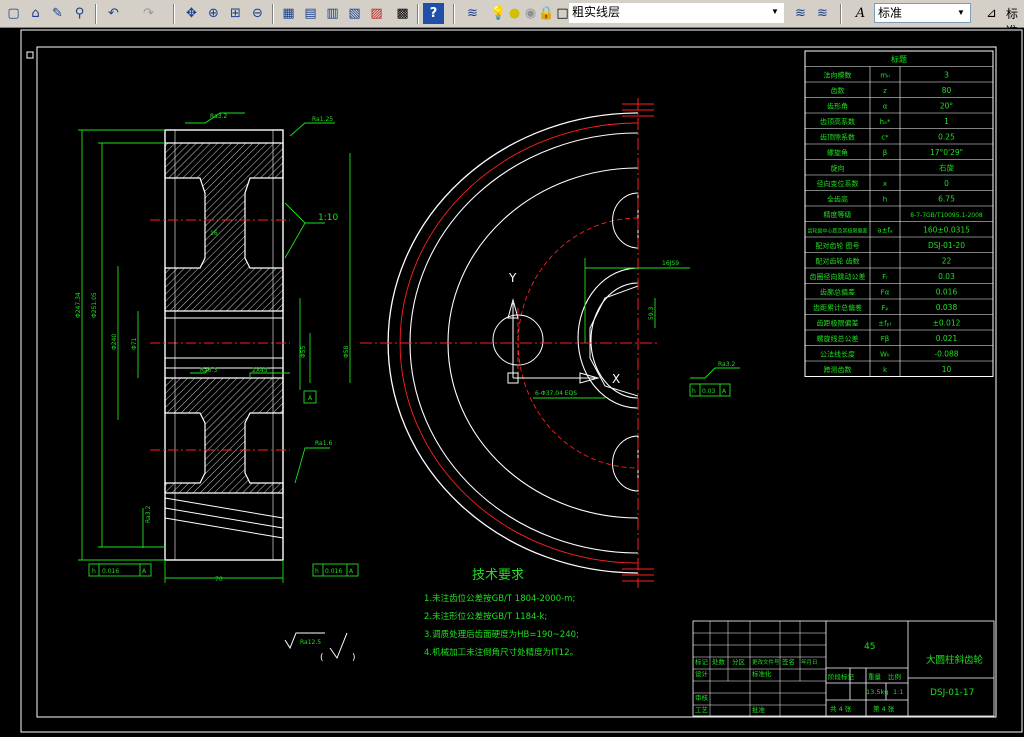 The width and height of the screenshot is (1024, 737). What do you see at coordinates (884, 708) in the screenshot?
I see `sheet-no: 第 4 张` at bounding box center [884, 708].